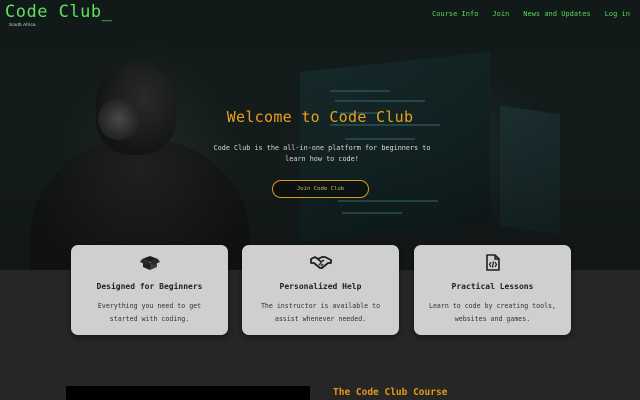 The image size is (640, 400). What do you see at coordinates (188, 393) in the screenshot?
I see `course-video` at bounding box center [188, 393].